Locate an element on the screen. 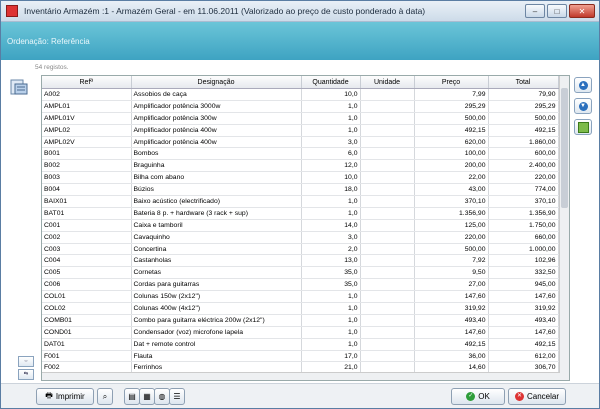 This screenshot has width=600, height=409. cell-designation: Cavaquinho is located at coordinates (216, 237).